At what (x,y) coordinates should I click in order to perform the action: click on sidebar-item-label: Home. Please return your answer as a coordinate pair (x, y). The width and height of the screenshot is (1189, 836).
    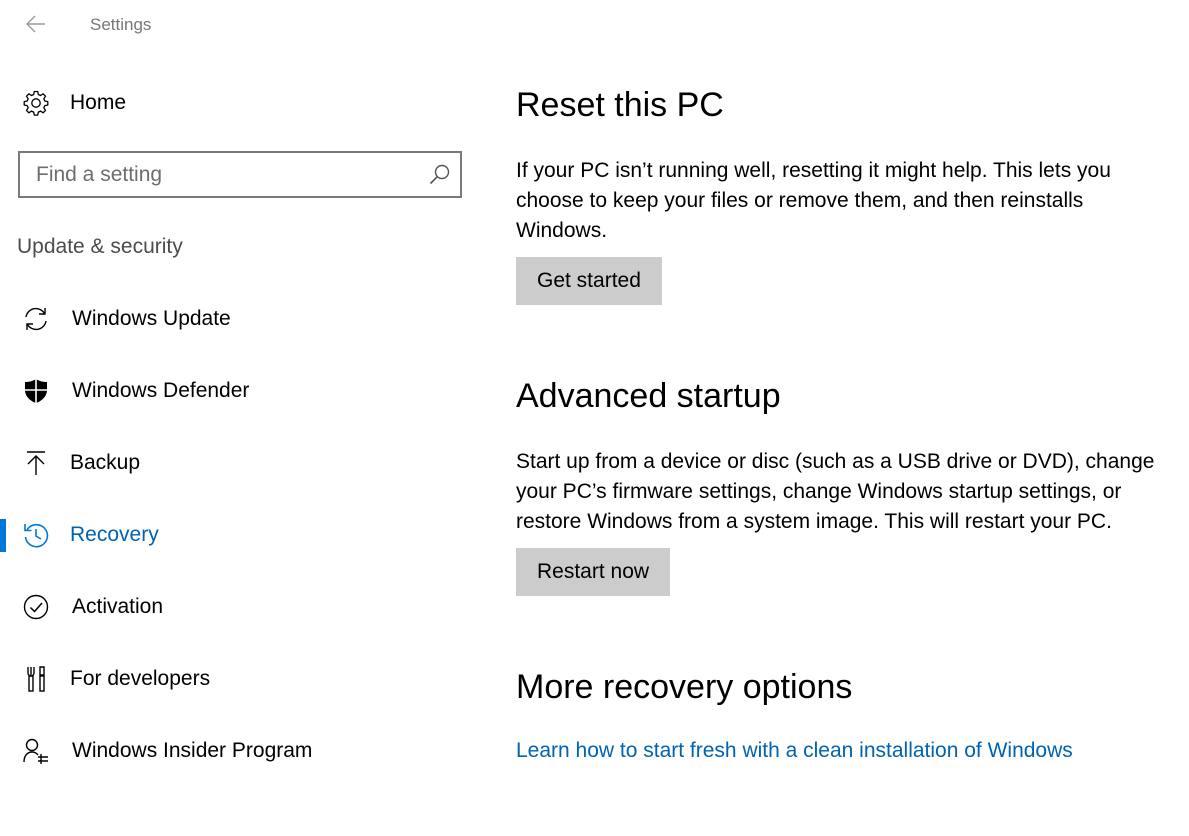
    Looking at the image, I should click on (98, 102).